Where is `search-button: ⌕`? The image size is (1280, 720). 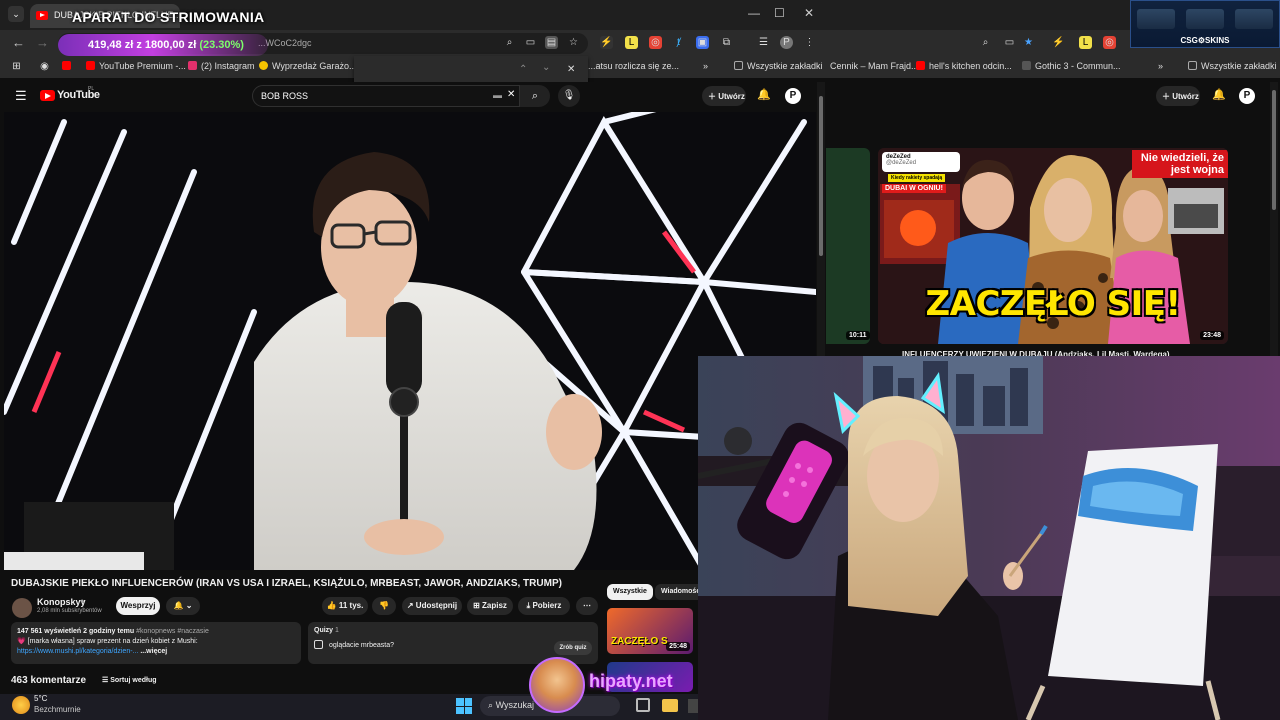 search-button: ⌕ is located at coordinates (535, 96).